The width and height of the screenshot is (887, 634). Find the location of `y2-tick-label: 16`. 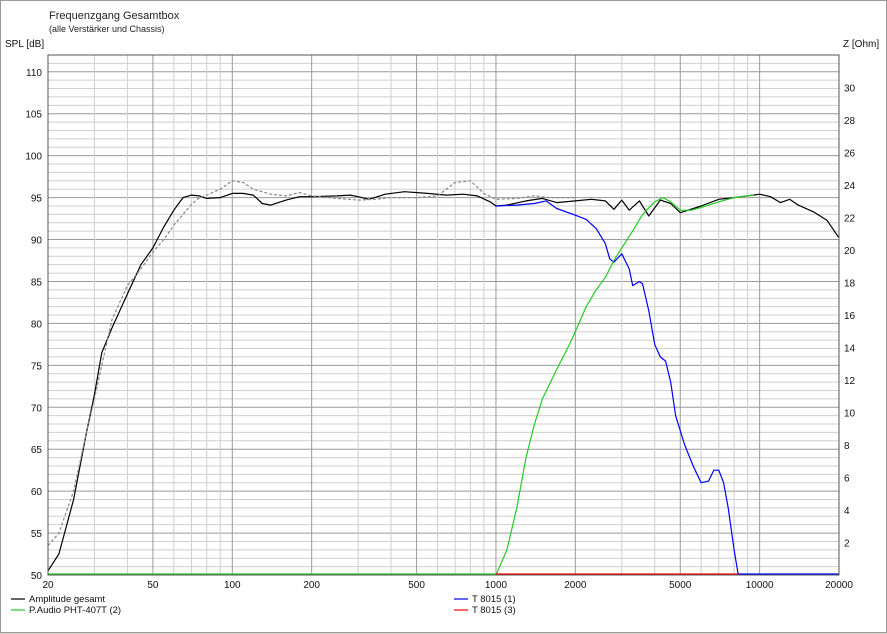

y2-tick-label: 16 is located at coordinates (850, 316).